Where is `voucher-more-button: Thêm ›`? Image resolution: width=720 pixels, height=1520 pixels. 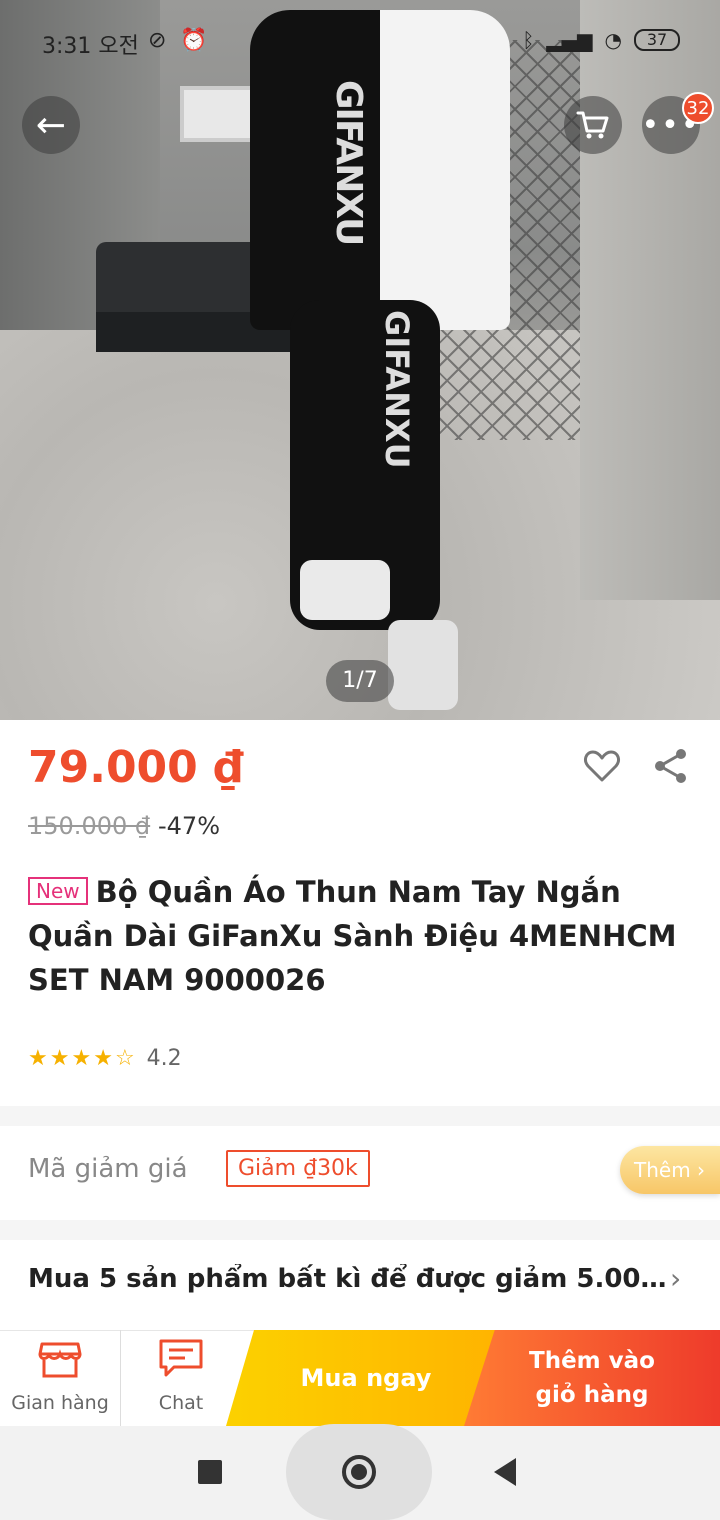 voucher-more-button: Thêm › is located at coordinates (670, 1170).